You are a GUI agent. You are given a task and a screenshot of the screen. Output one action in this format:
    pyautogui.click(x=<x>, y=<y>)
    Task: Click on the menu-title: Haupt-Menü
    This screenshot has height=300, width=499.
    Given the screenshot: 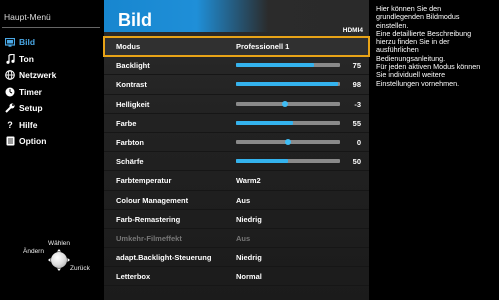 What is the action you would take?
    pyautogui.click(x=27, y=17)
    